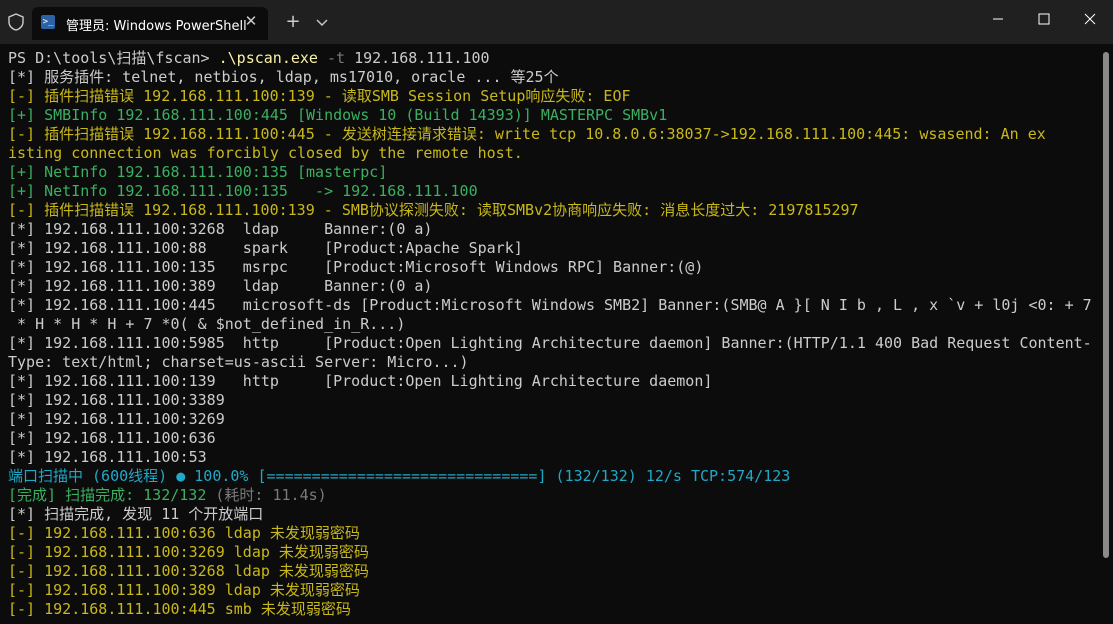  I want to click on terminal-line: [-] 192.168.111.100:445 smb 未发现弱密码, so click(179, 609).